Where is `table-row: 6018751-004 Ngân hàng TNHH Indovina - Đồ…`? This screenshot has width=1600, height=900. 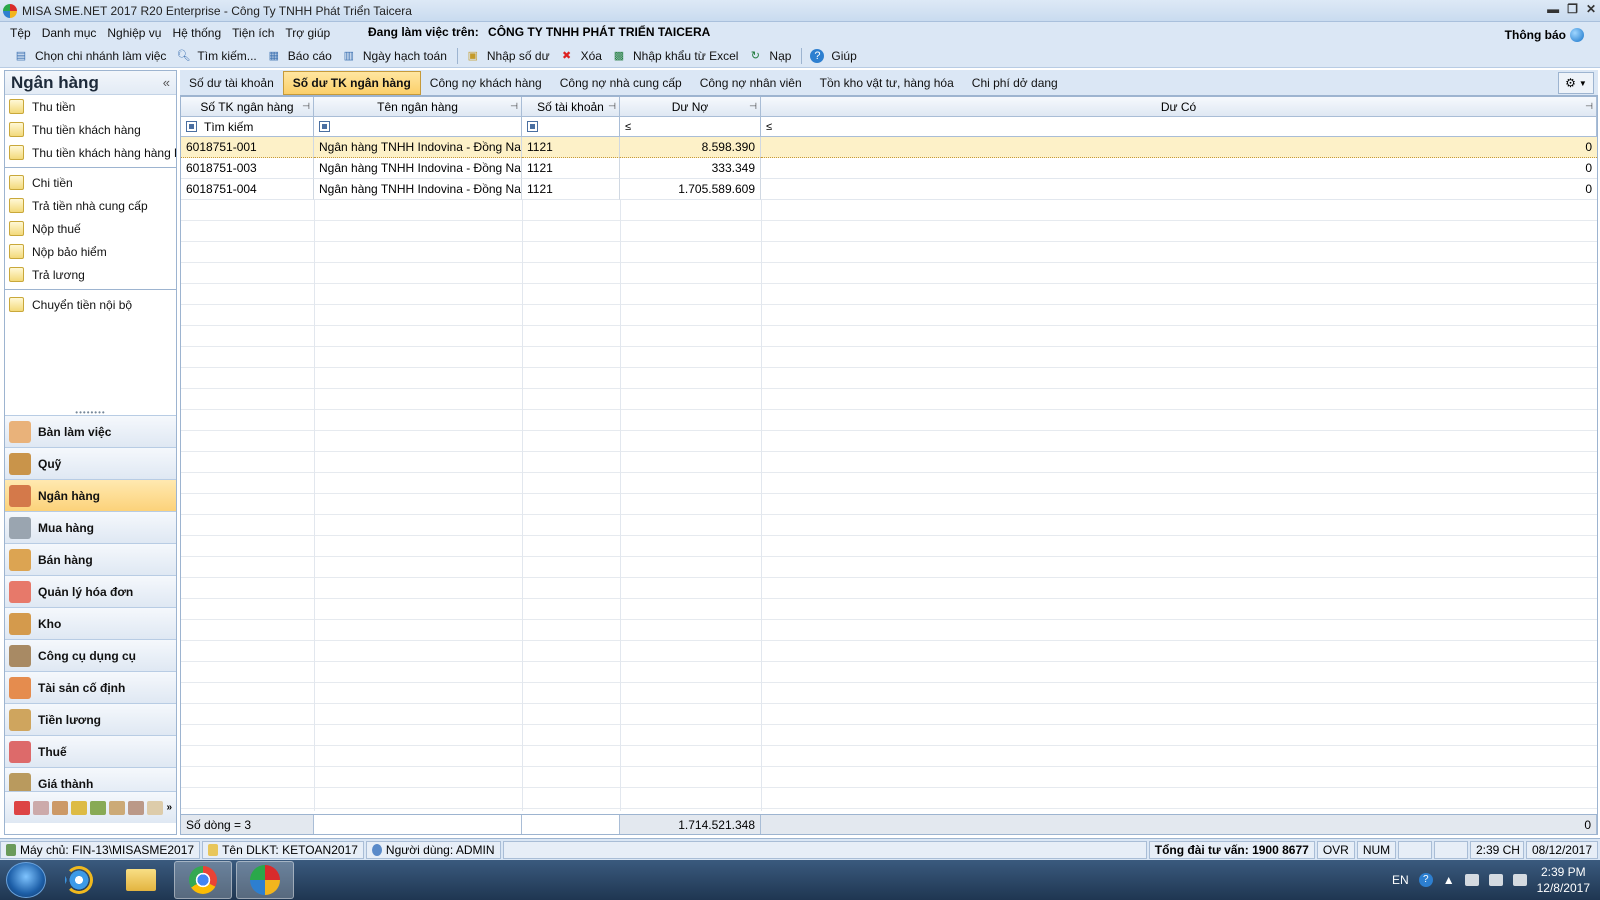 table-row: 6018751-004 Ngân hàng TNHH Indovina - Đồ… is located at coordinates (889, 189).